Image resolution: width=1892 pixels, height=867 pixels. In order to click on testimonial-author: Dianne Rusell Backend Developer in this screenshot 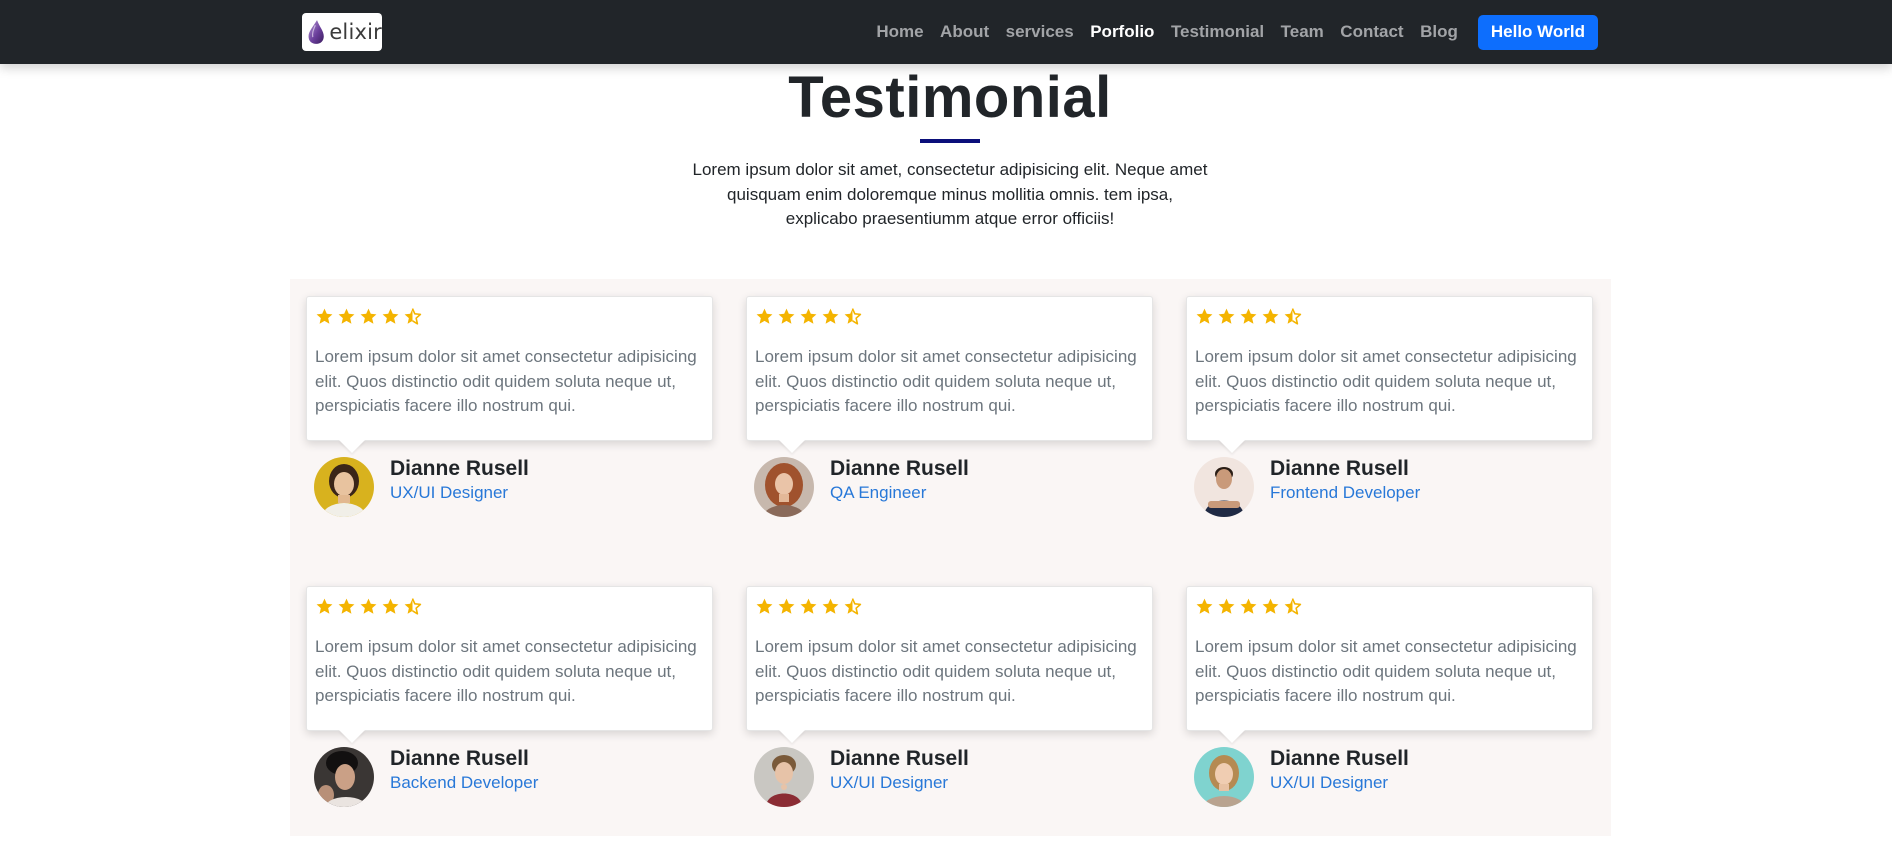, I will do `click(426, 777)`.